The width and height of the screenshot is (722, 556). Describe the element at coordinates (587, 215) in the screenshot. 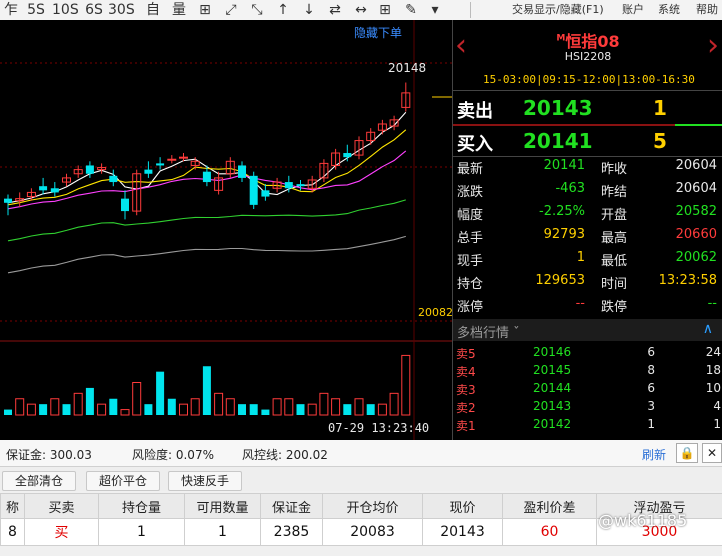

I see `quote-row: 幅度 -2.25% 开盘 20582` at that location.